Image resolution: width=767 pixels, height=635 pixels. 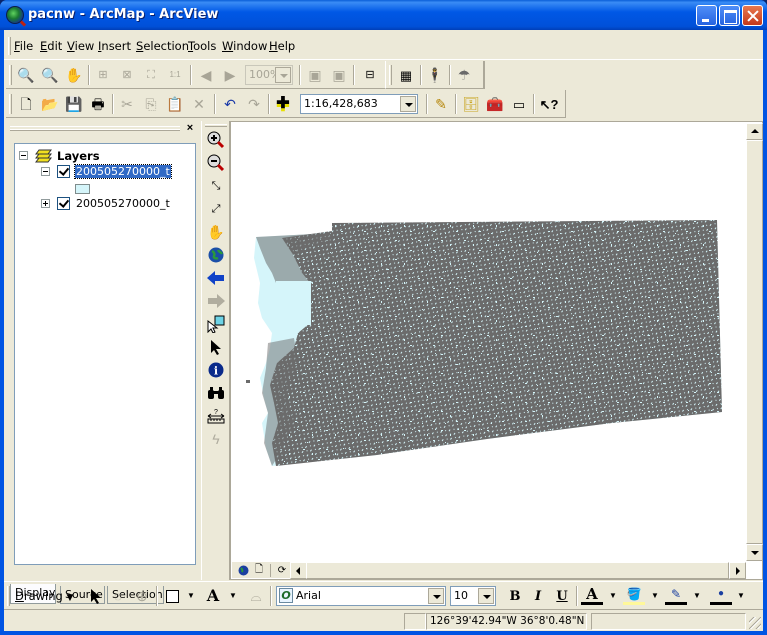 I want to click on bold-button: B, so click(x=515, y=596).